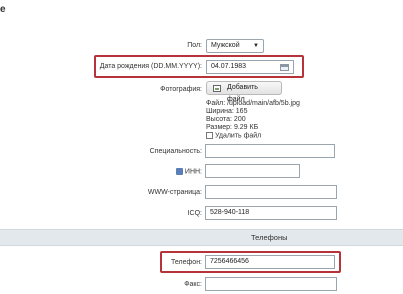  Describe the element at coordinates (181, 89) in the screenshot. I see `photo-label: Фотография:` at that location.